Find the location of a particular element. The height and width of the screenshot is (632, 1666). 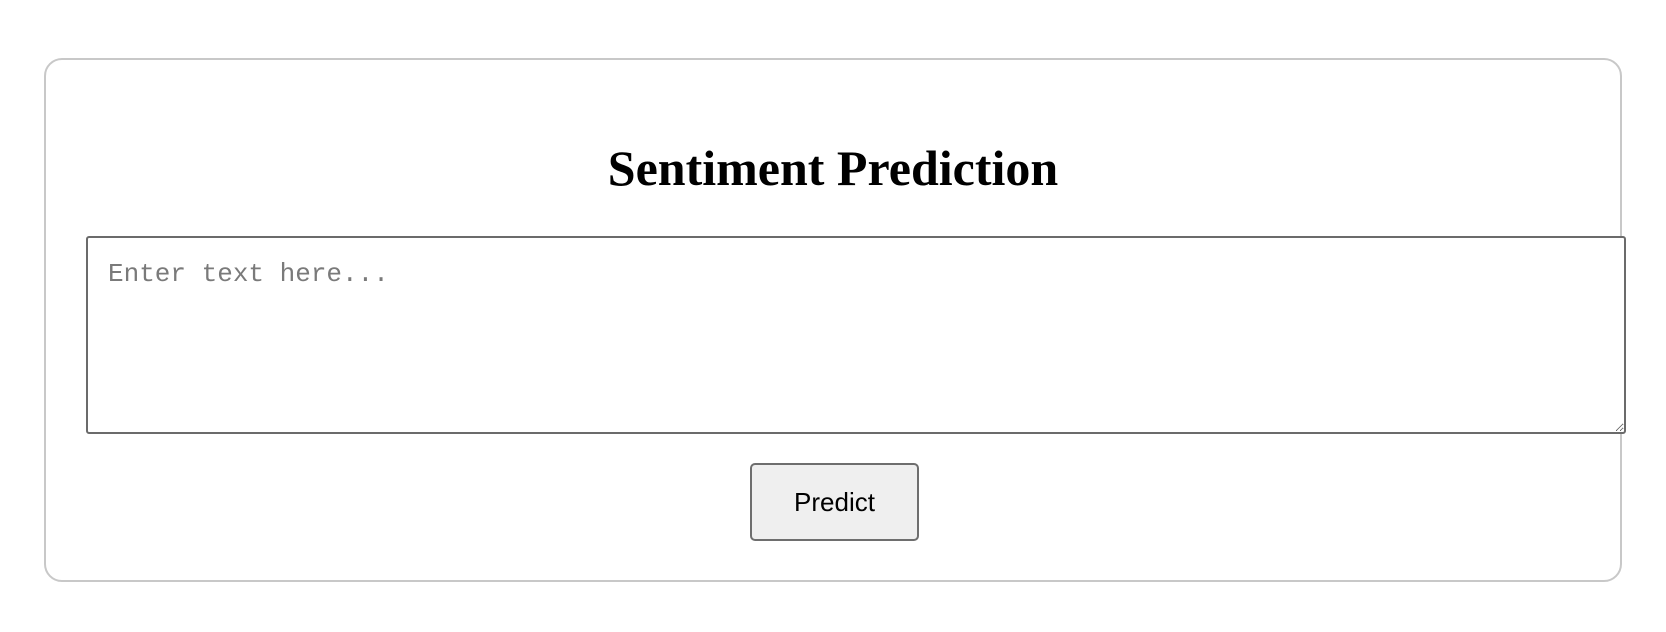

page-title: Sentiment Prediction is located at coordinates (833, 168).